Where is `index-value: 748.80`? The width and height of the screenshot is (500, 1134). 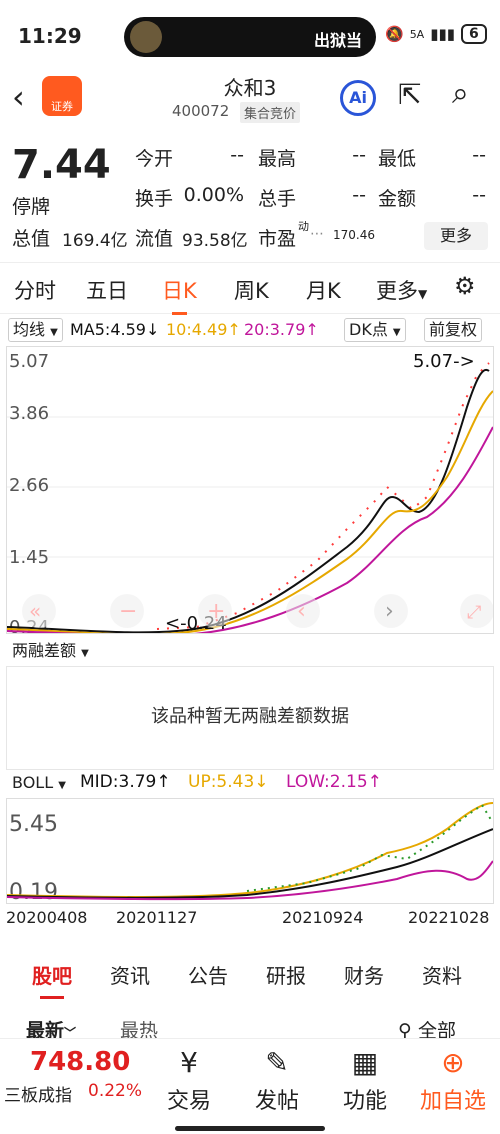 index-value: 748.80 is located at coordinates (80, 1062).